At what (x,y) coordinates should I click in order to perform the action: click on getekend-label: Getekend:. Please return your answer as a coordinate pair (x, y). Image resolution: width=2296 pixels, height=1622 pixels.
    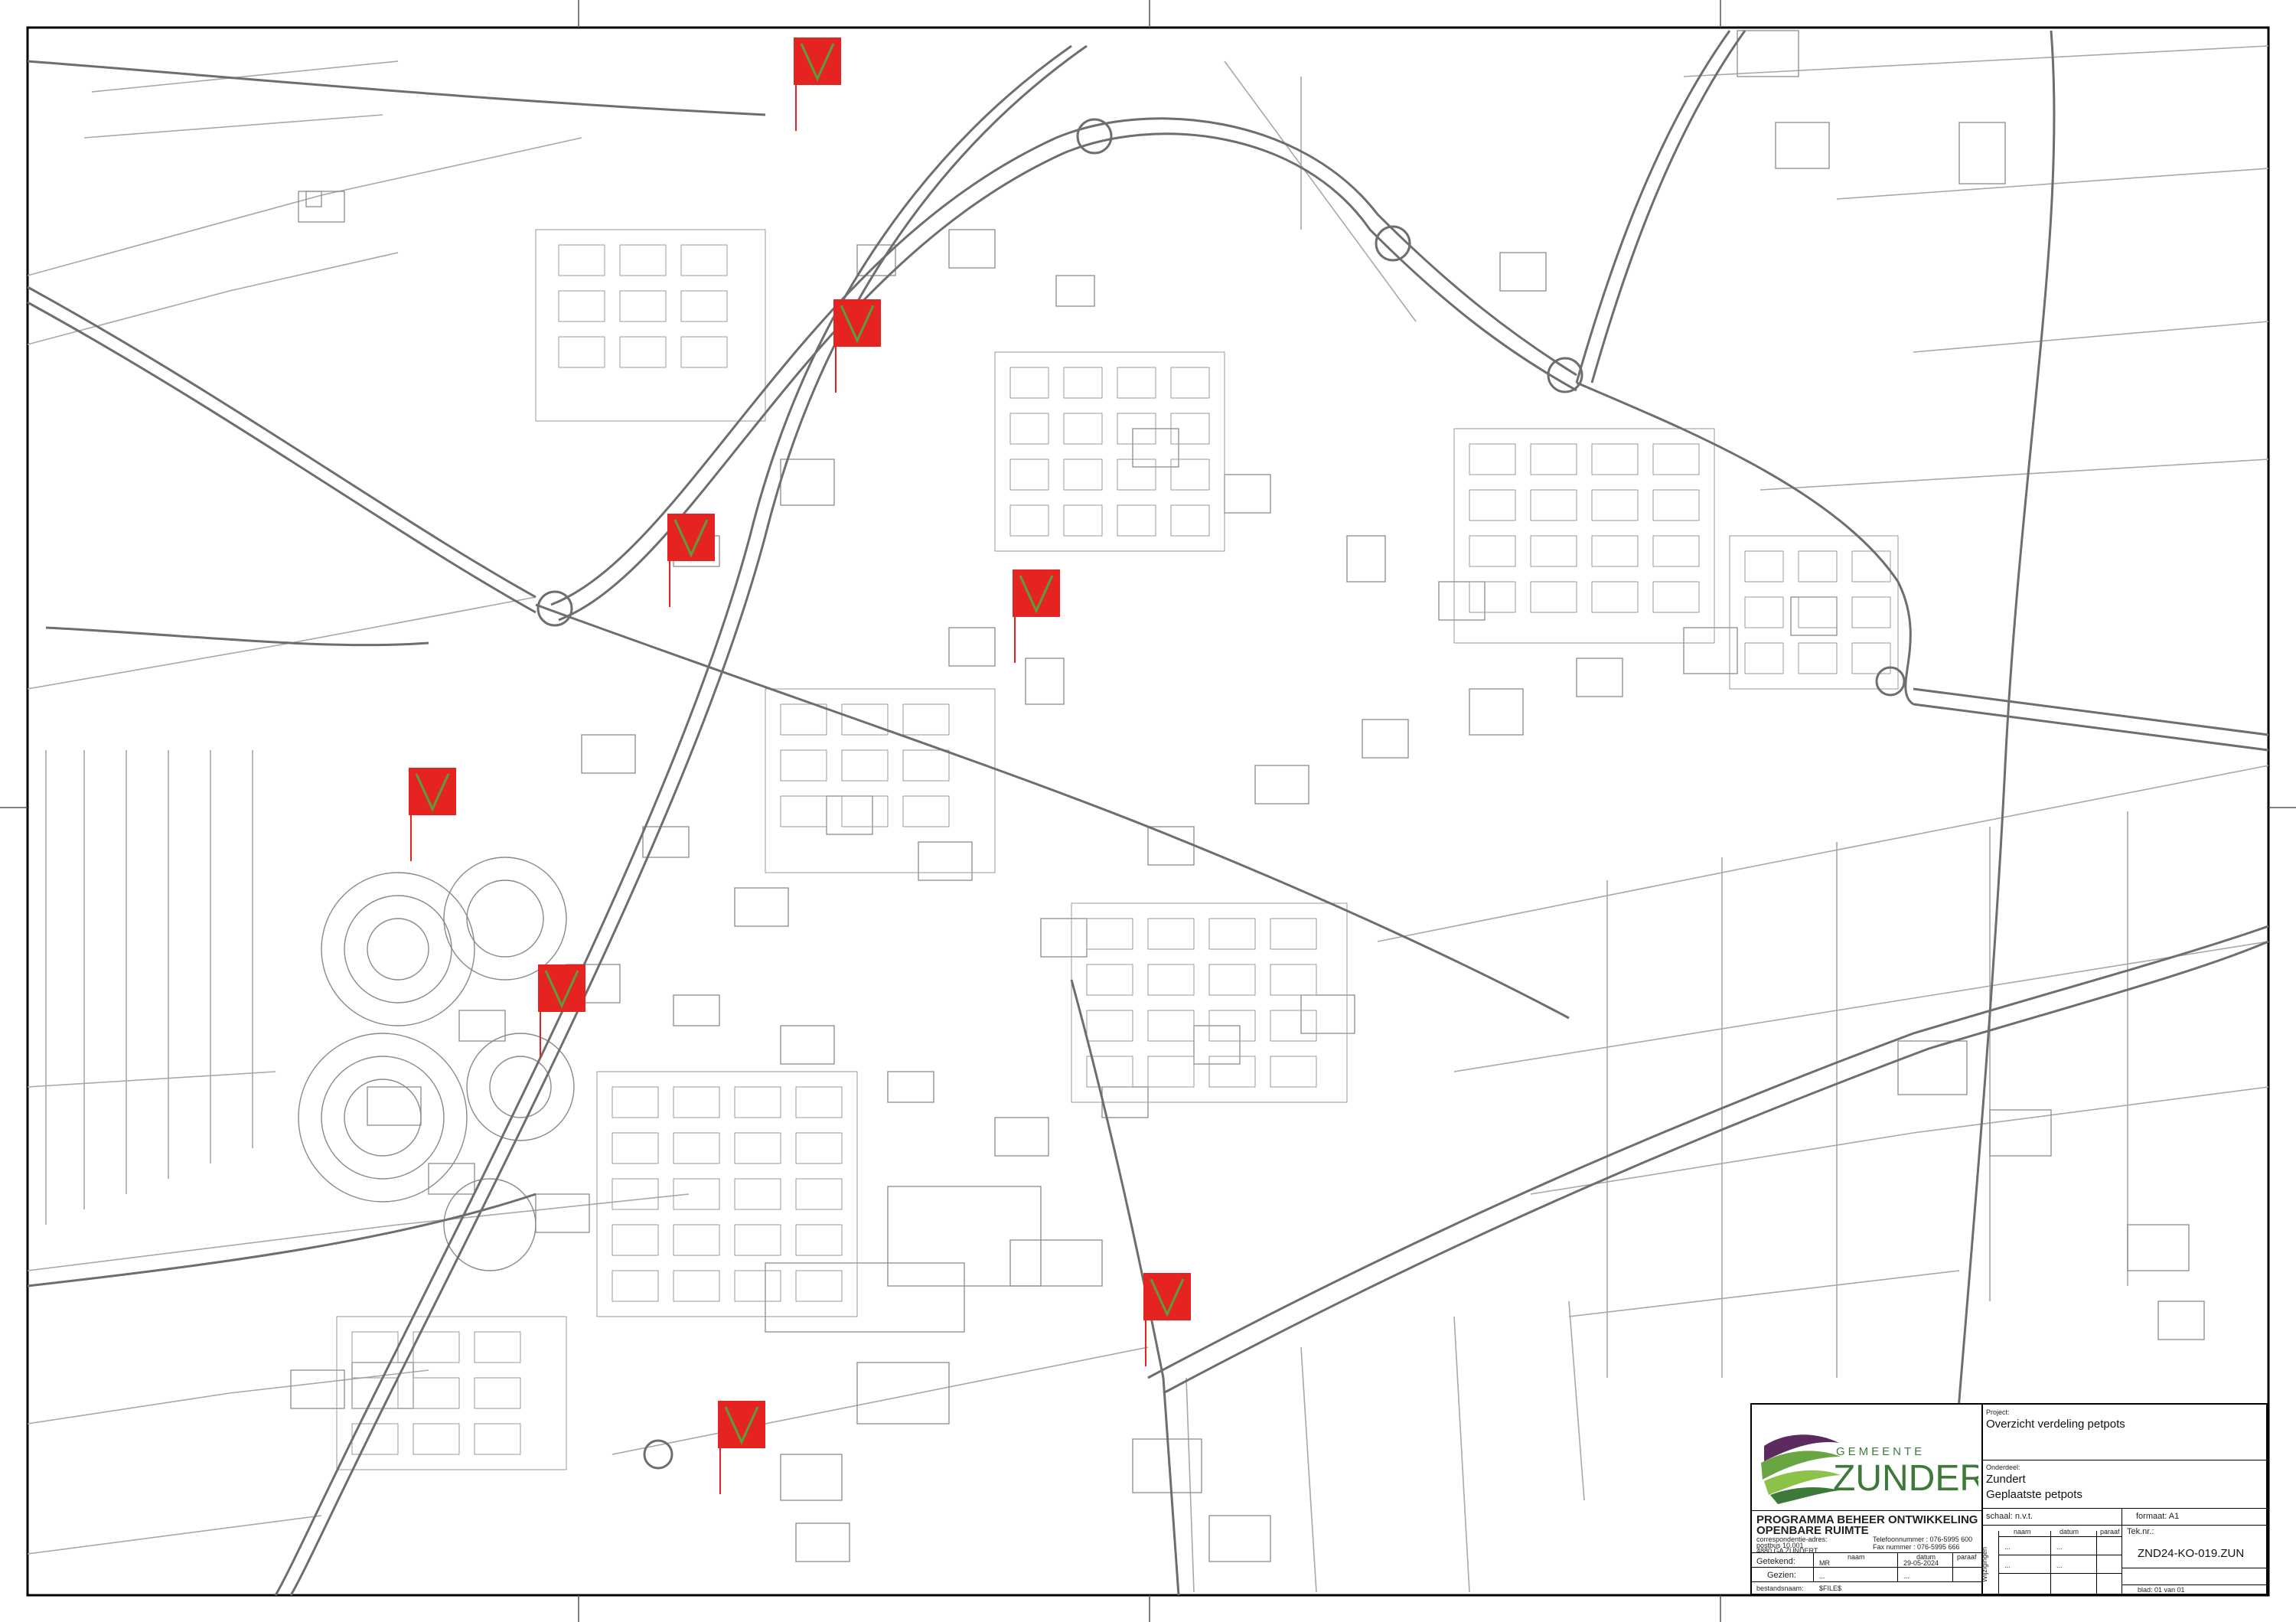
    Looking at the image, I should click on (1775, 1561).